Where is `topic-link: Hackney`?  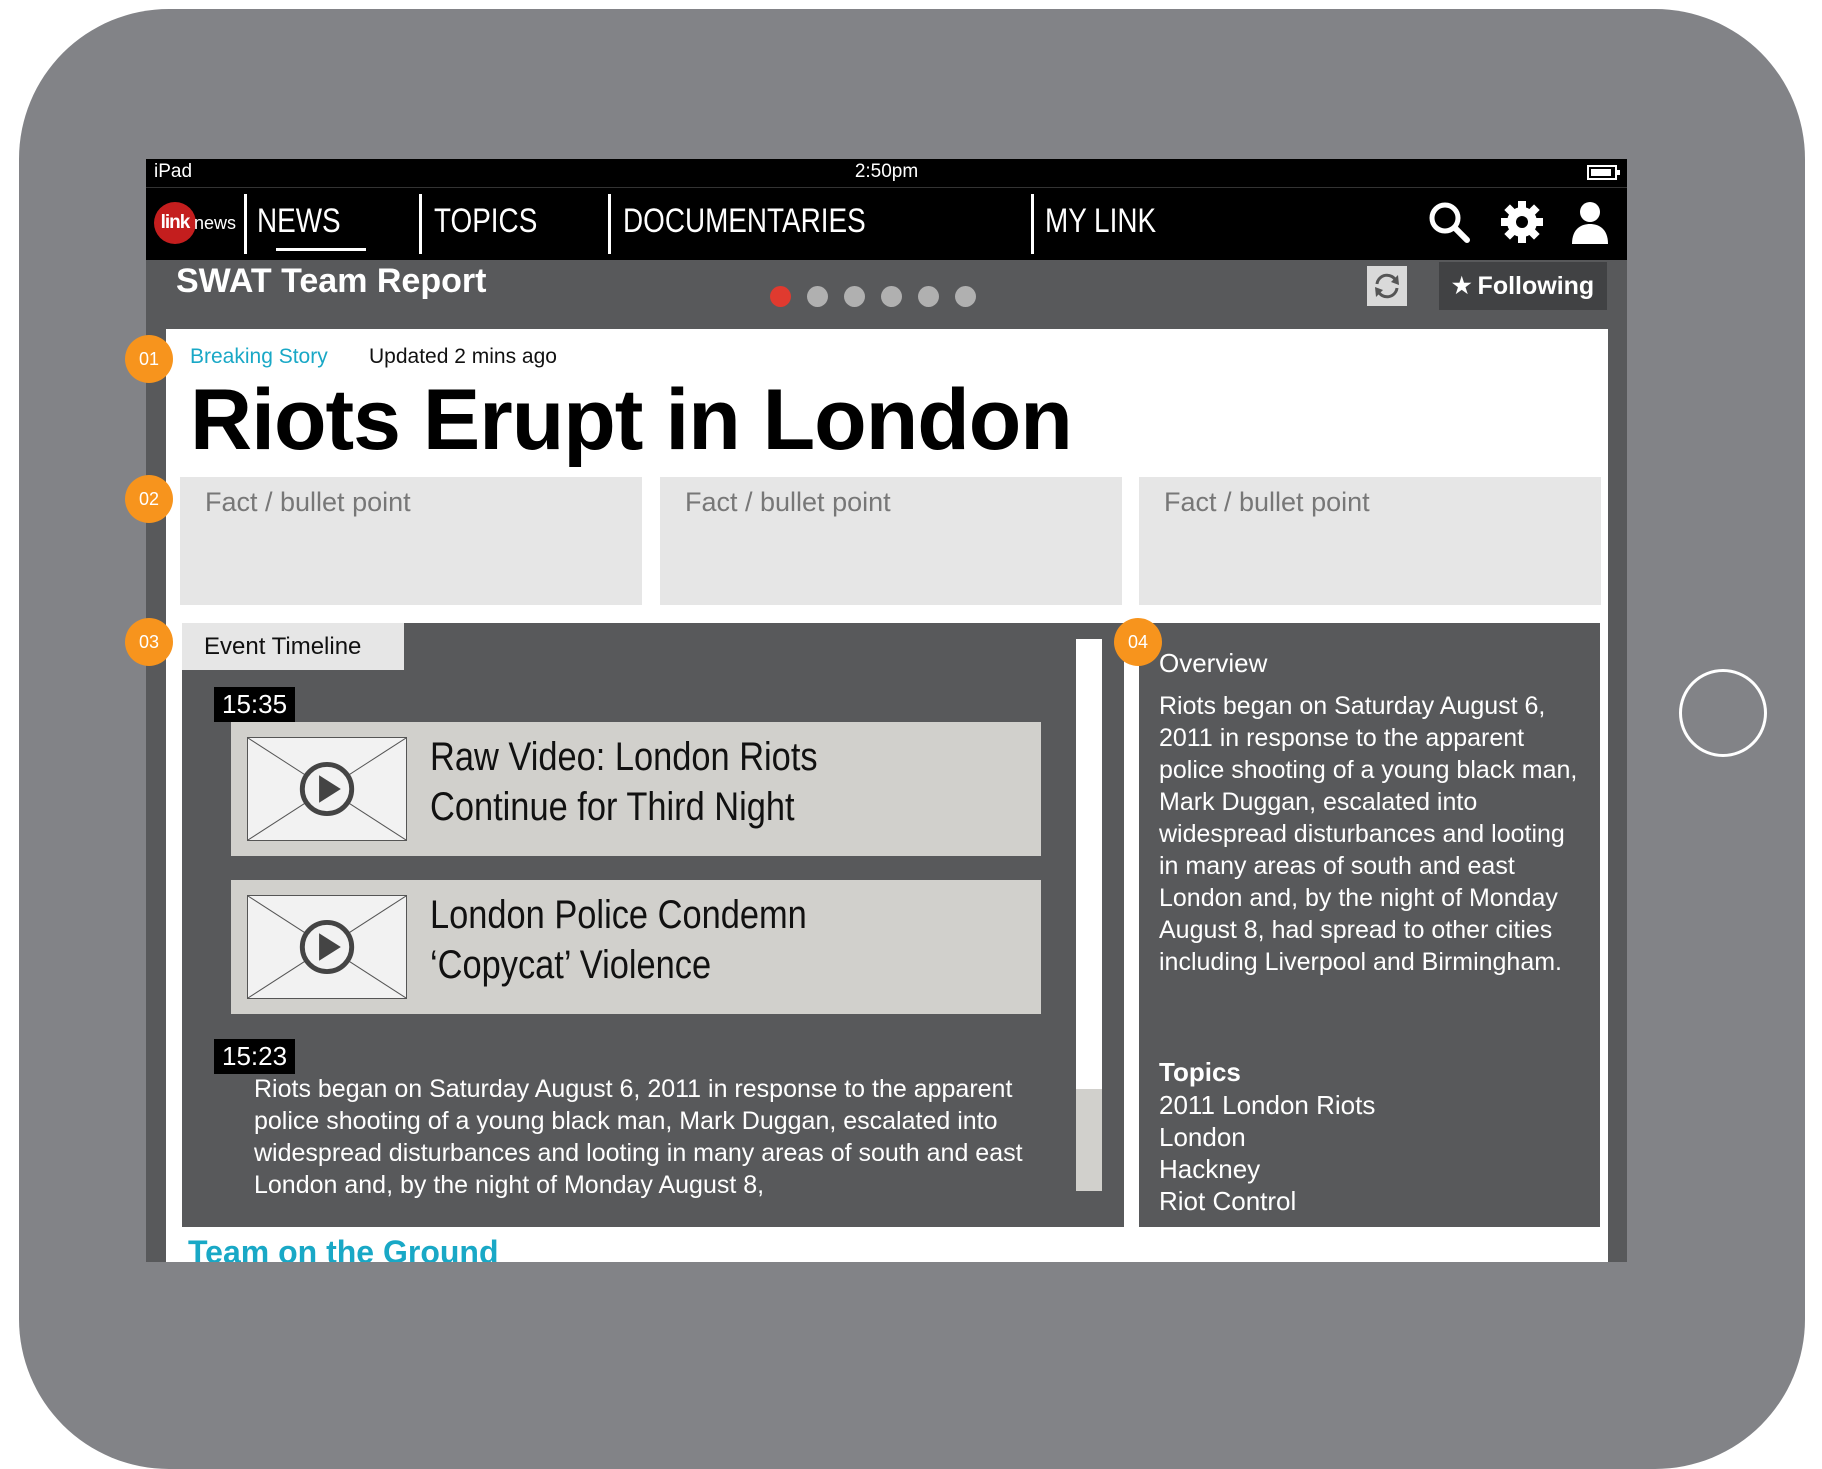 topic-link: Hackney is located at coordinates (1267, 1169).